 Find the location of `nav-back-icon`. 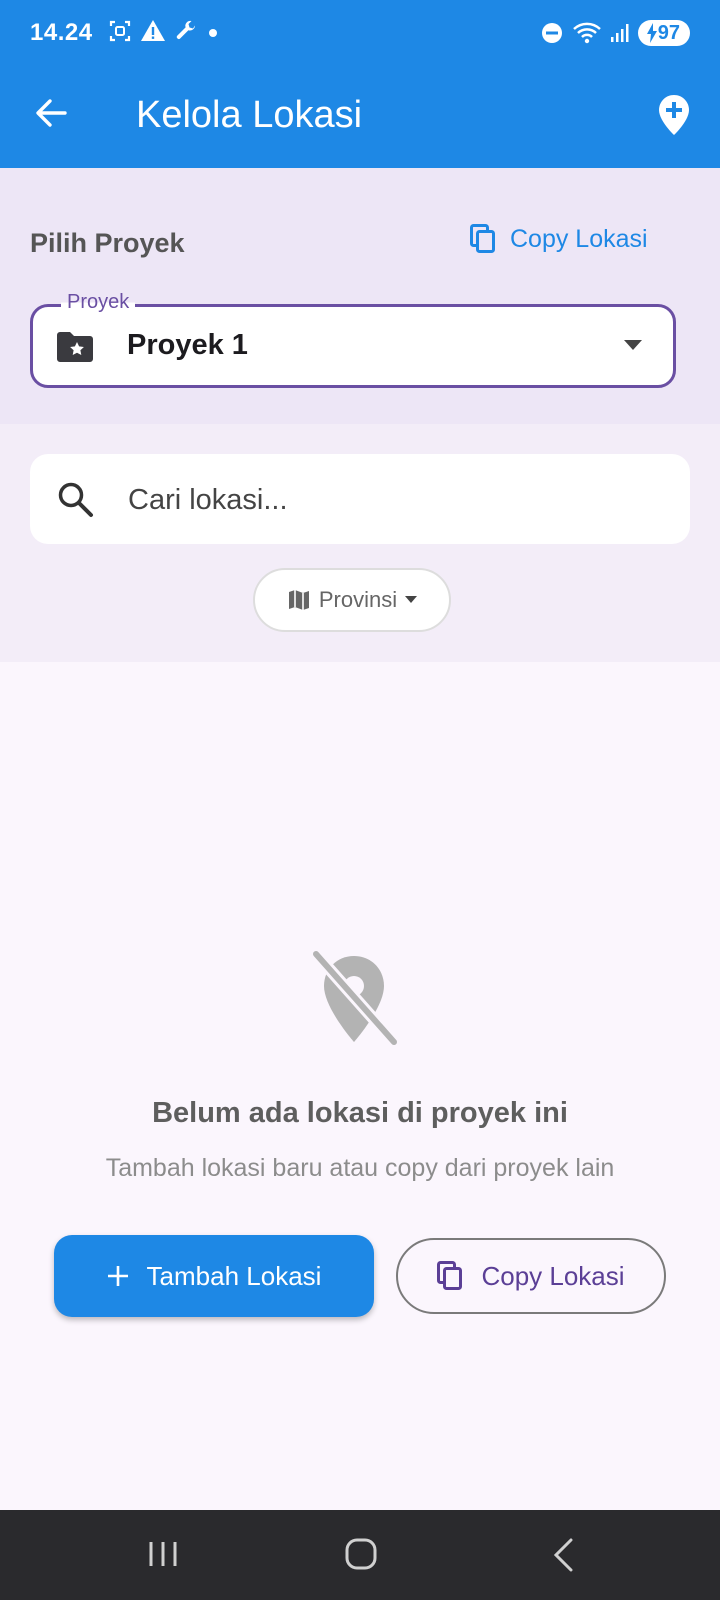

nav-back-icon is located at coordinates (563, 1555).